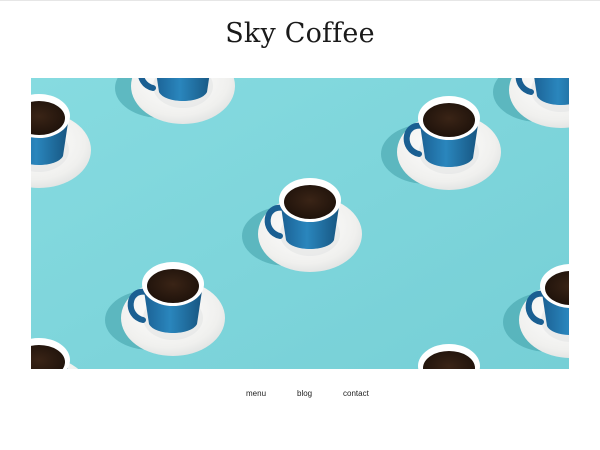 The width and height of the screenshot is (600, 450). What do you see at coordinates (256, 394) in the screenshot?
I see `nav-link-menu: menu` at bounding box center [256, 394].